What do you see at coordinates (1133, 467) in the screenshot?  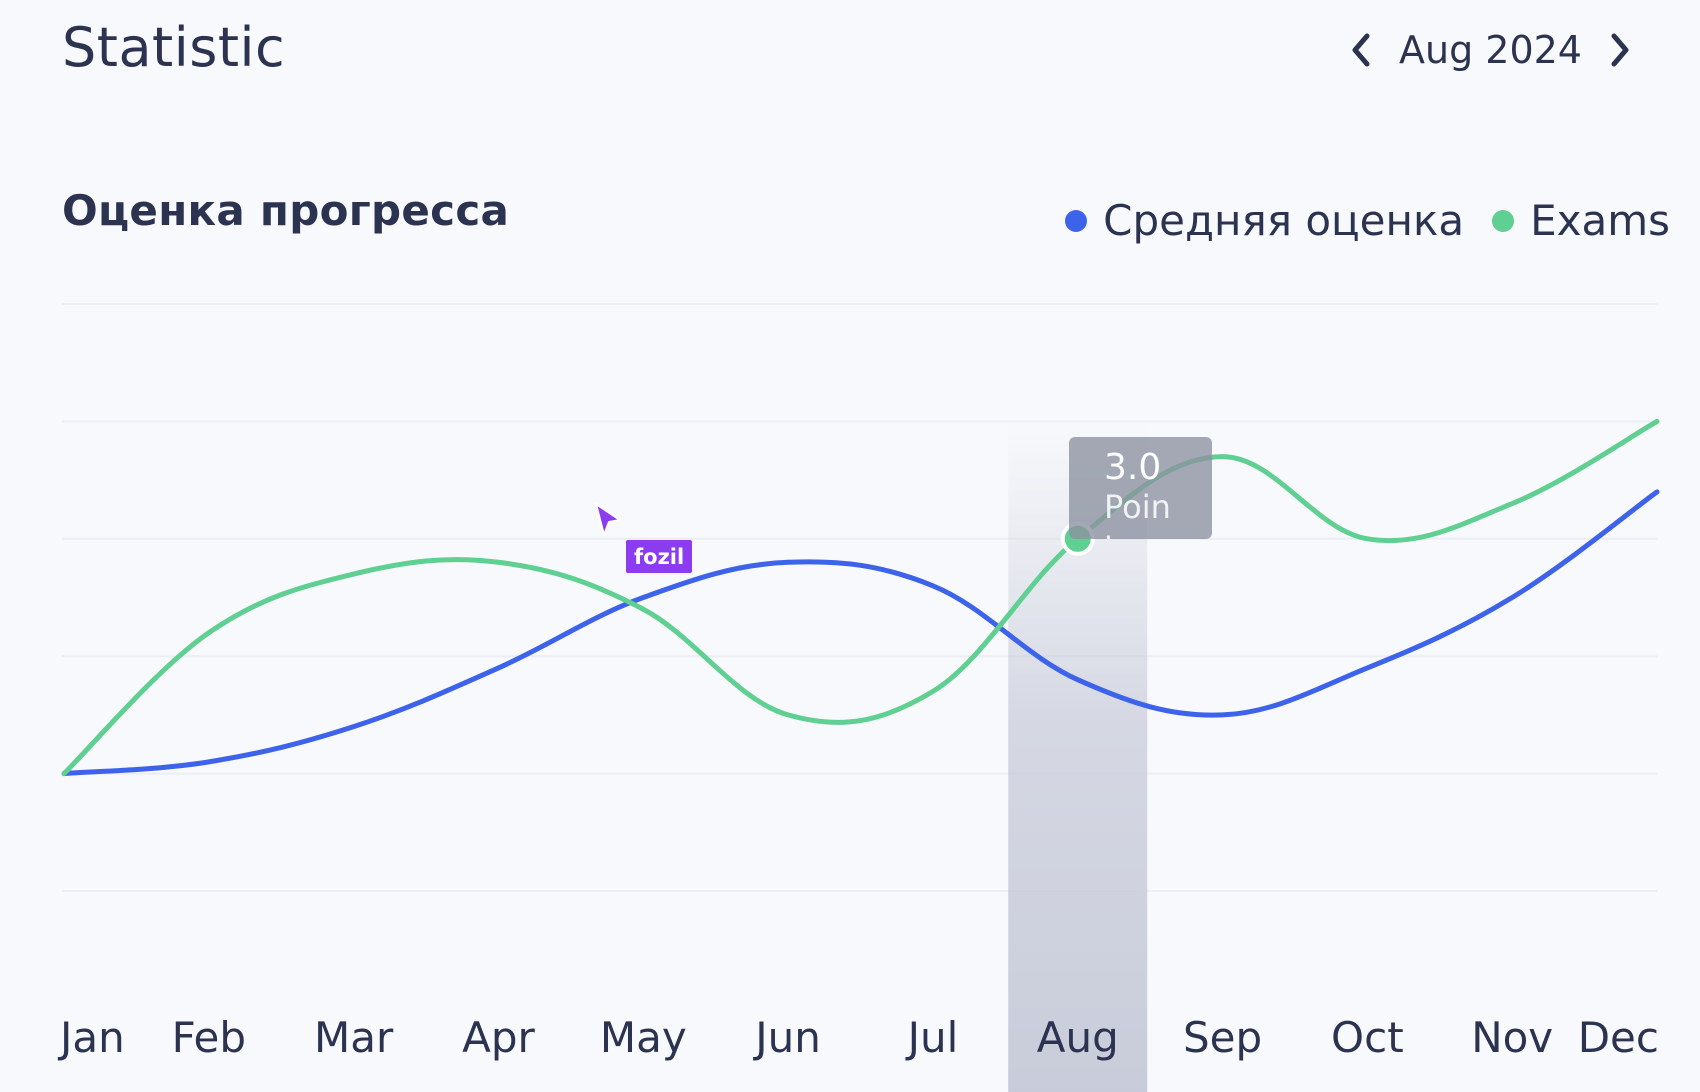 I see `tooltip-value: 3.0` at bounding box center [1133, 467].